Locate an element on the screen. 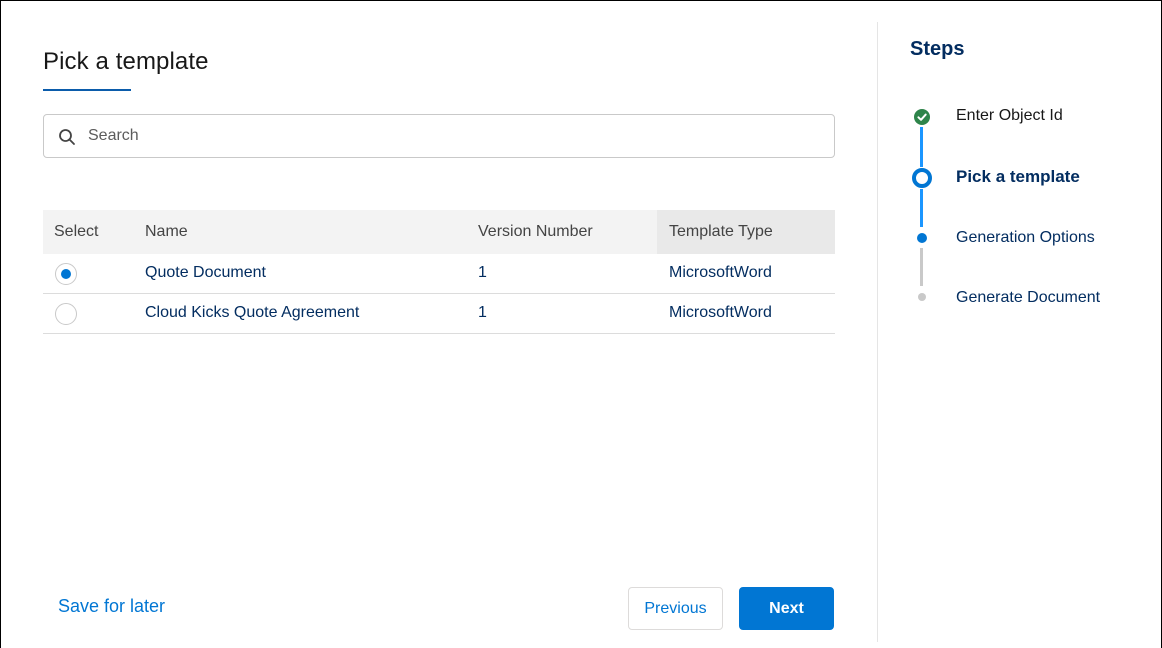  column-header-name: Name is located at coordinates (166, 232).